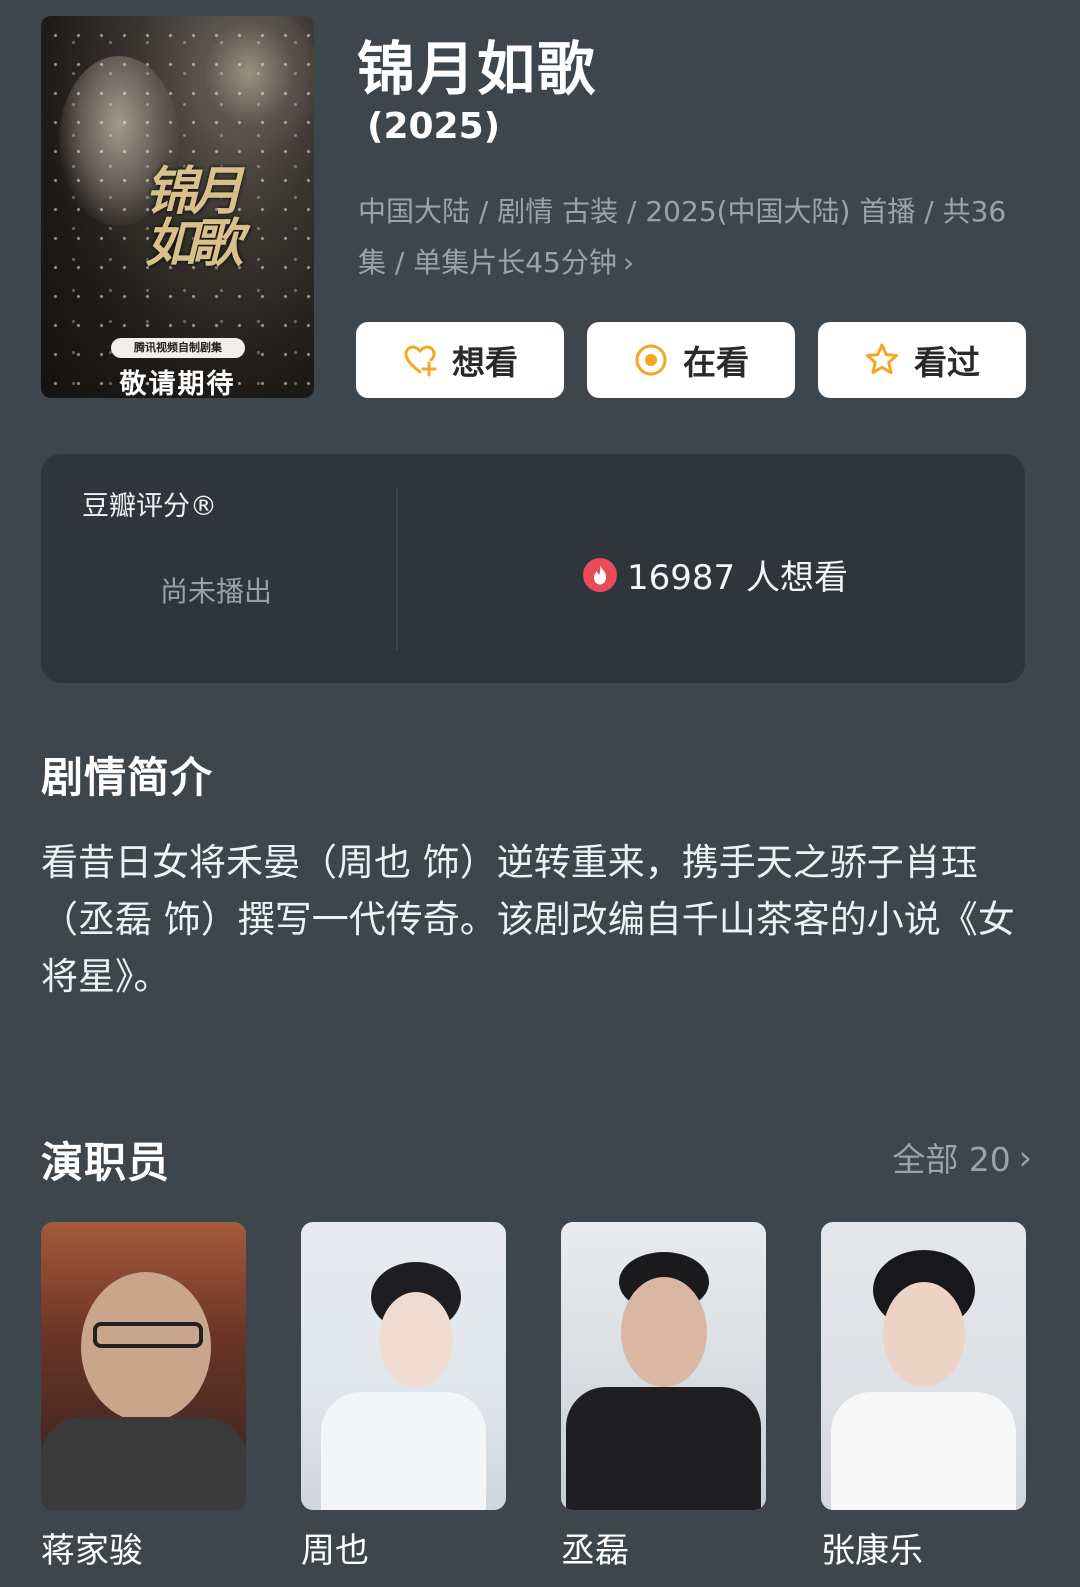  What do you see at coordinates (106, 1162) in the screenshot?
I see `cast-heading: 演职员` at bounding box center [106, 1162].